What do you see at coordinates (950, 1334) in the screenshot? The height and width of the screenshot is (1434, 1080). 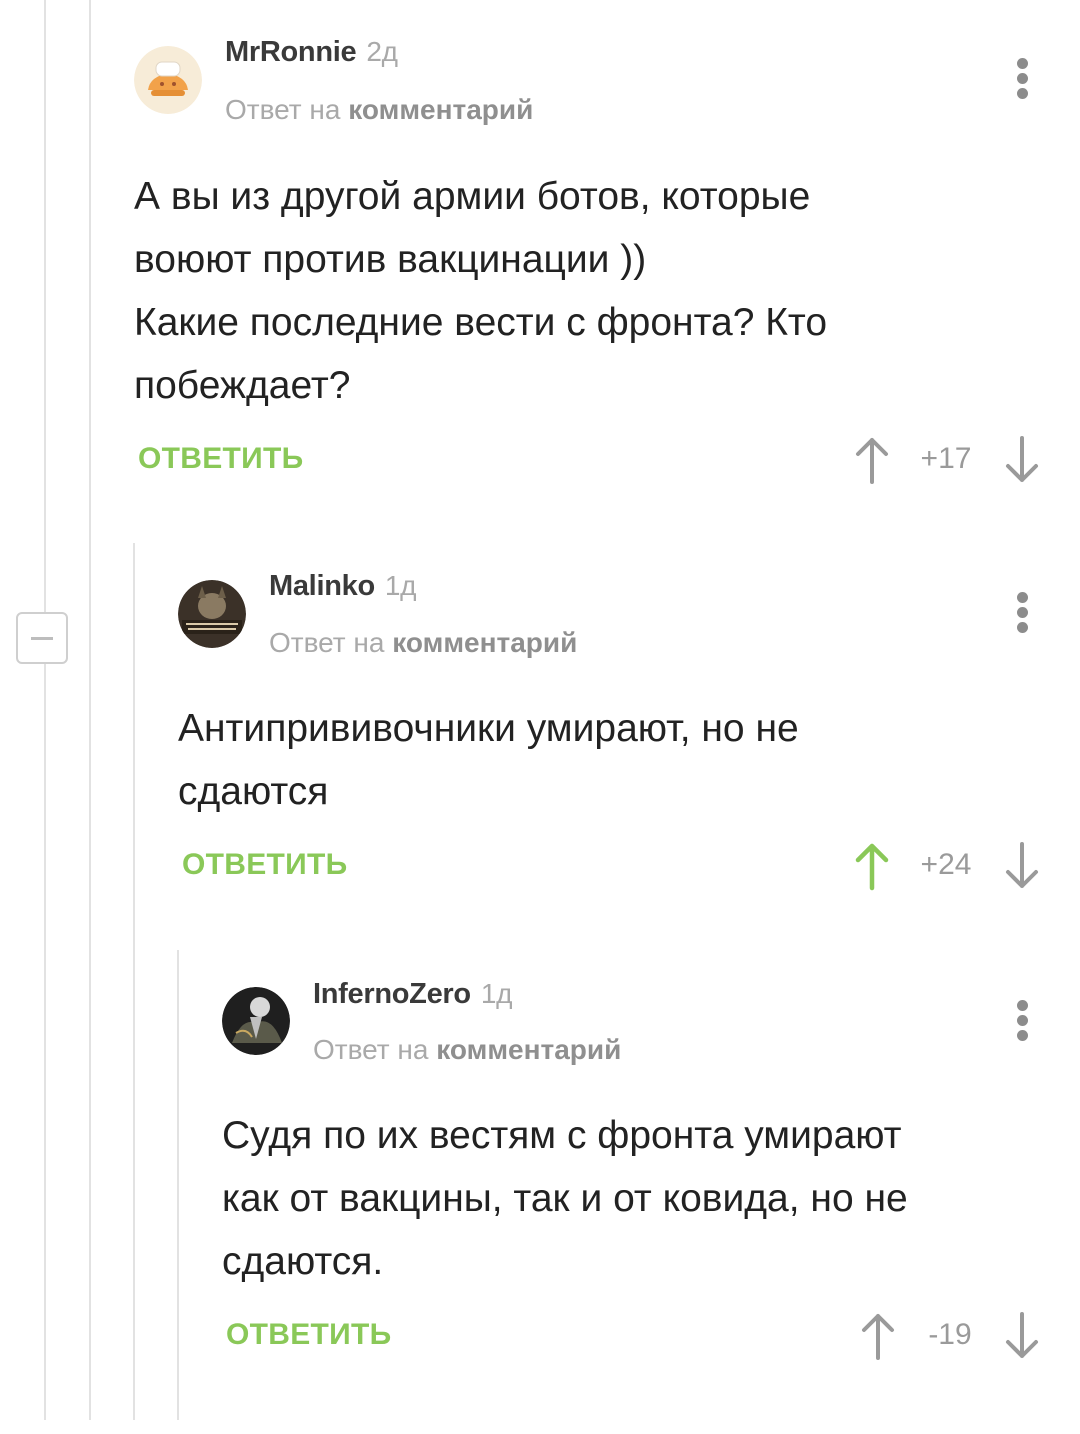 I see `comment-rating: -19` at bounding box center [950, 1334].